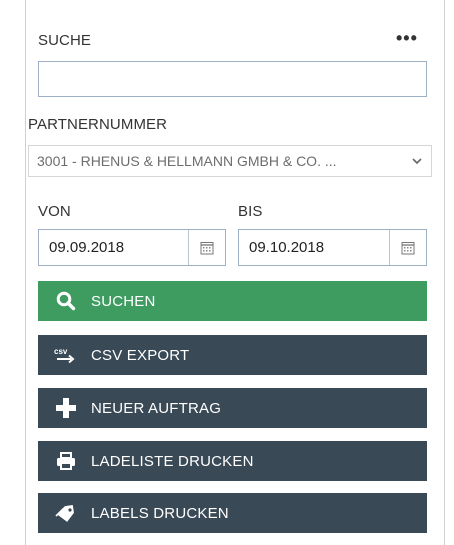  I want to click on date-to-value: 09.10.2018, so click(287, 247).